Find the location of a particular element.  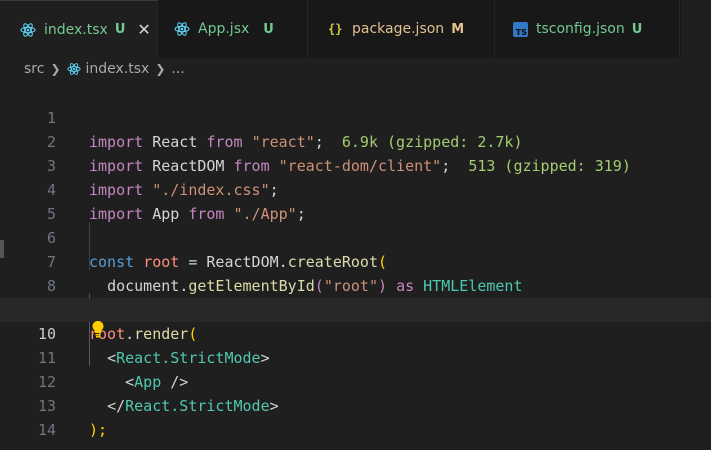

code-line: 5 is located at coordinates (355, 200).